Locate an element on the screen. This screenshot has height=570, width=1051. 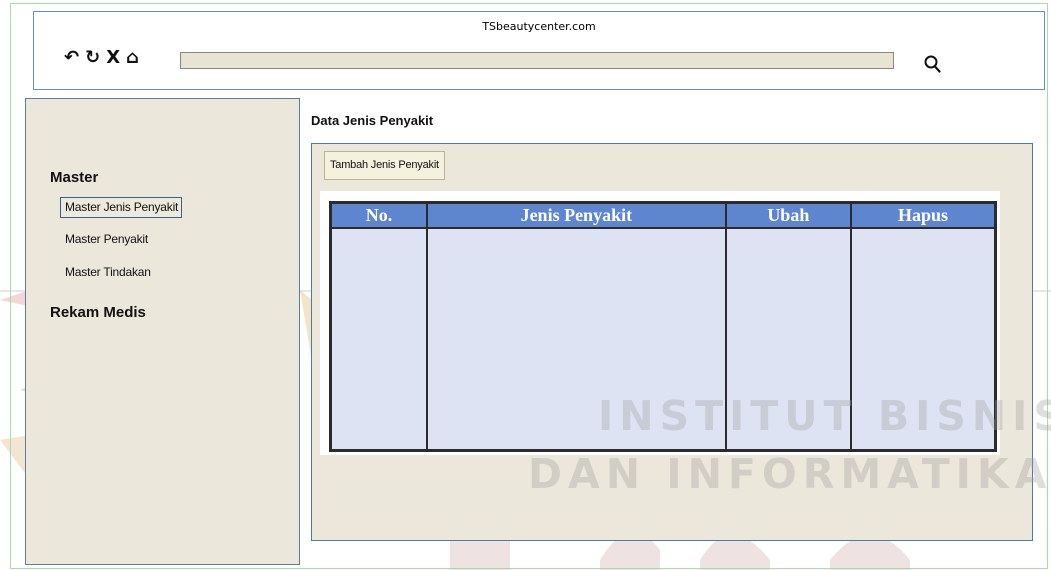
page-title: Data Jenis Penyakit is located at coordinates (372, 120).